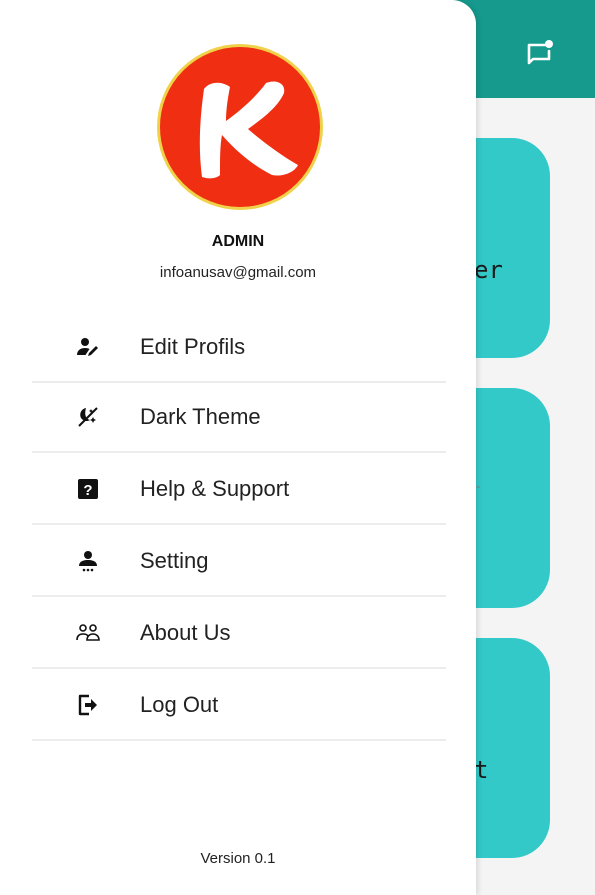 Image resolution: width=595 pixels, height=895 pixels. I want to click on logo-k-icon, so click(248, 130).